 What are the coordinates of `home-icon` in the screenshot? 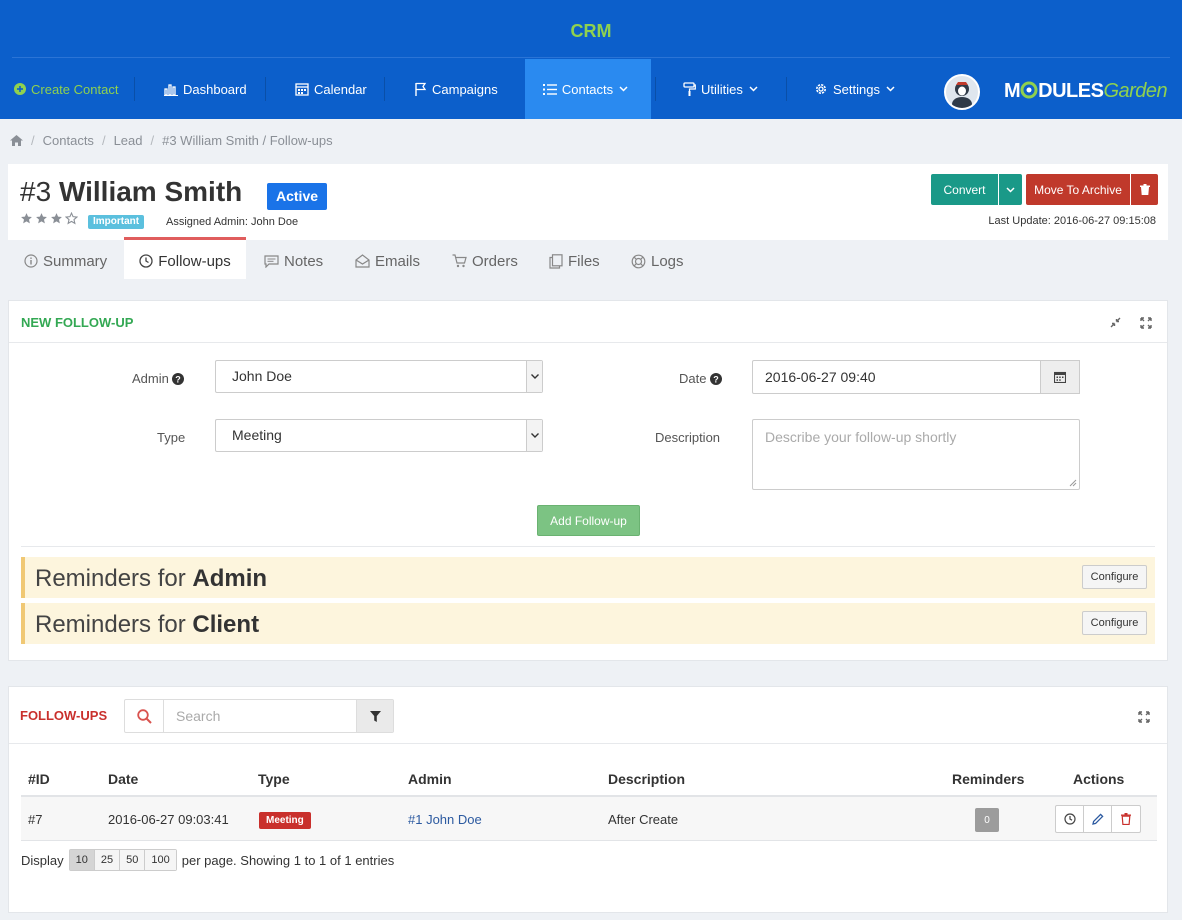 It's located at (16, 140).